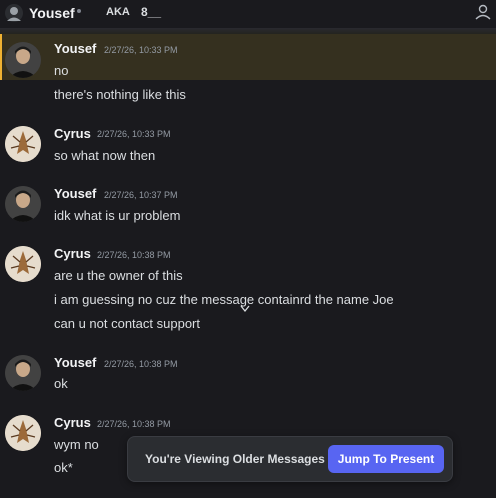  What do you see at coordinates (483, 12) in the screenshot?
I see `user-profile-icon` at bounding box center [483, 12].